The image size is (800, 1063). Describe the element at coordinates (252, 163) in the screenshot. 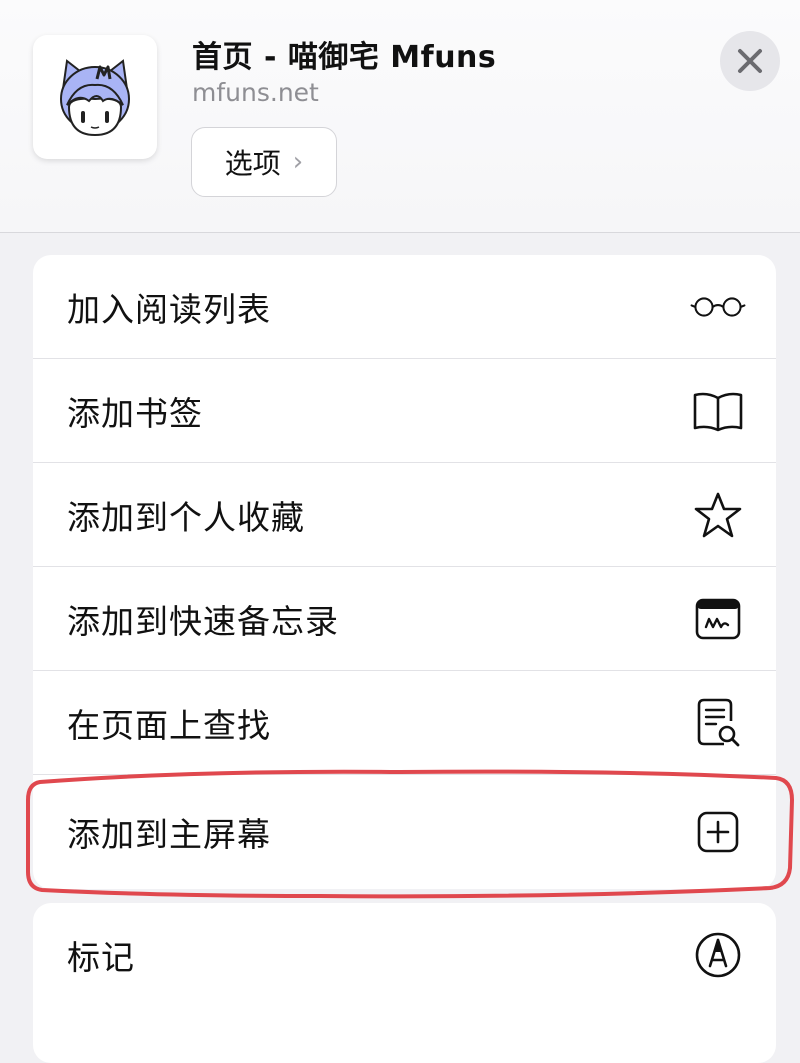

I see `options-label: 选项` at that location.